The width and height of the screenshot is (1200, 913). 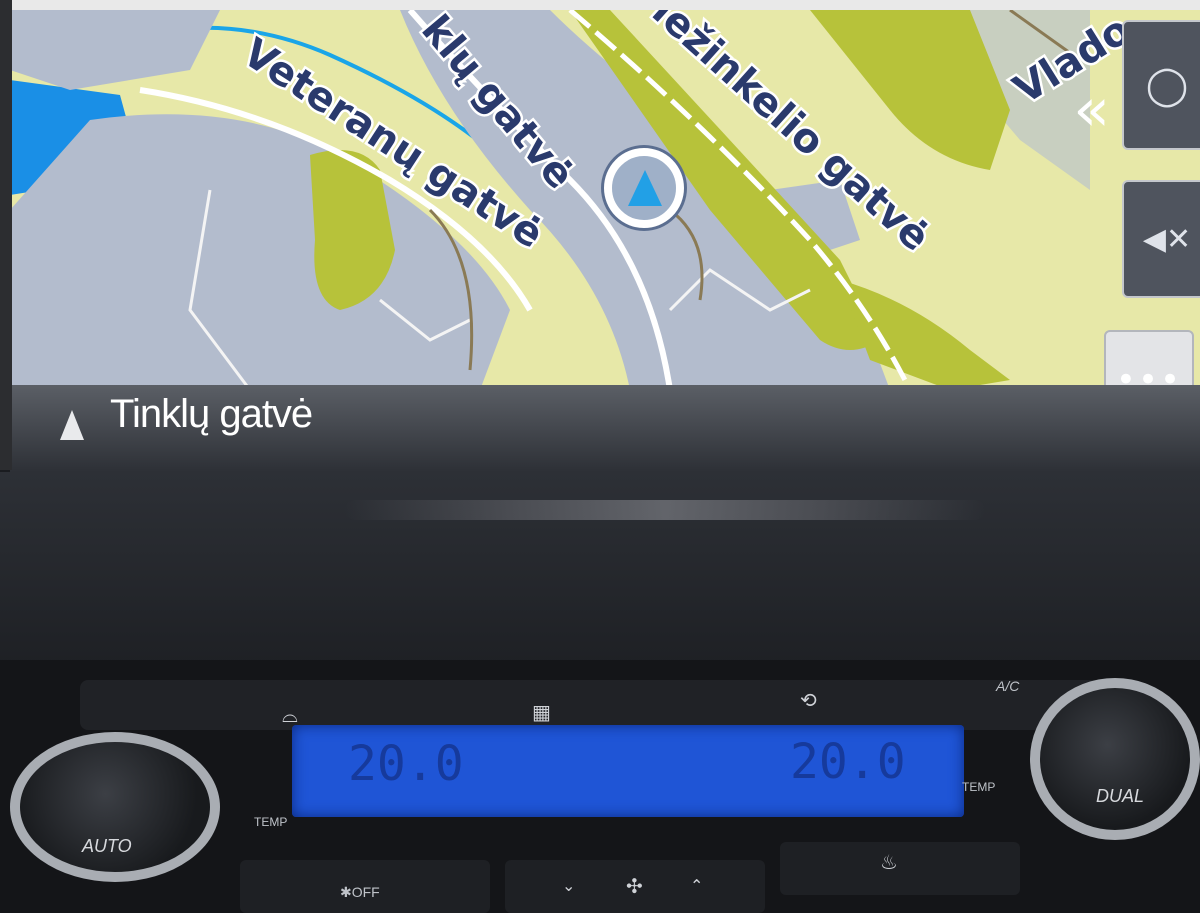 I want to click on rear-defrost-icon: ▦, so click(x=541, y=712).